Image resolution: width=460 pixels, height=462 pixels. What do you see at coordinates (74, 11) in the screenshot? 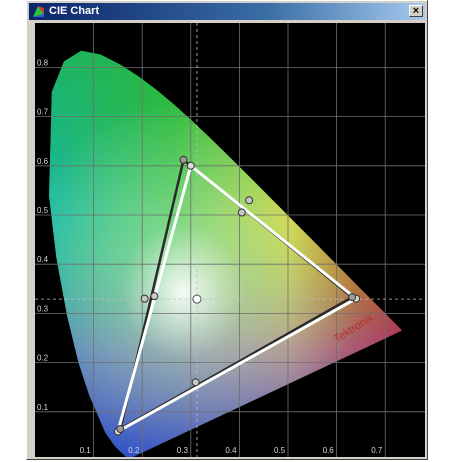
I see `window-title: CIE Chart` at bounding box center [74, 11].